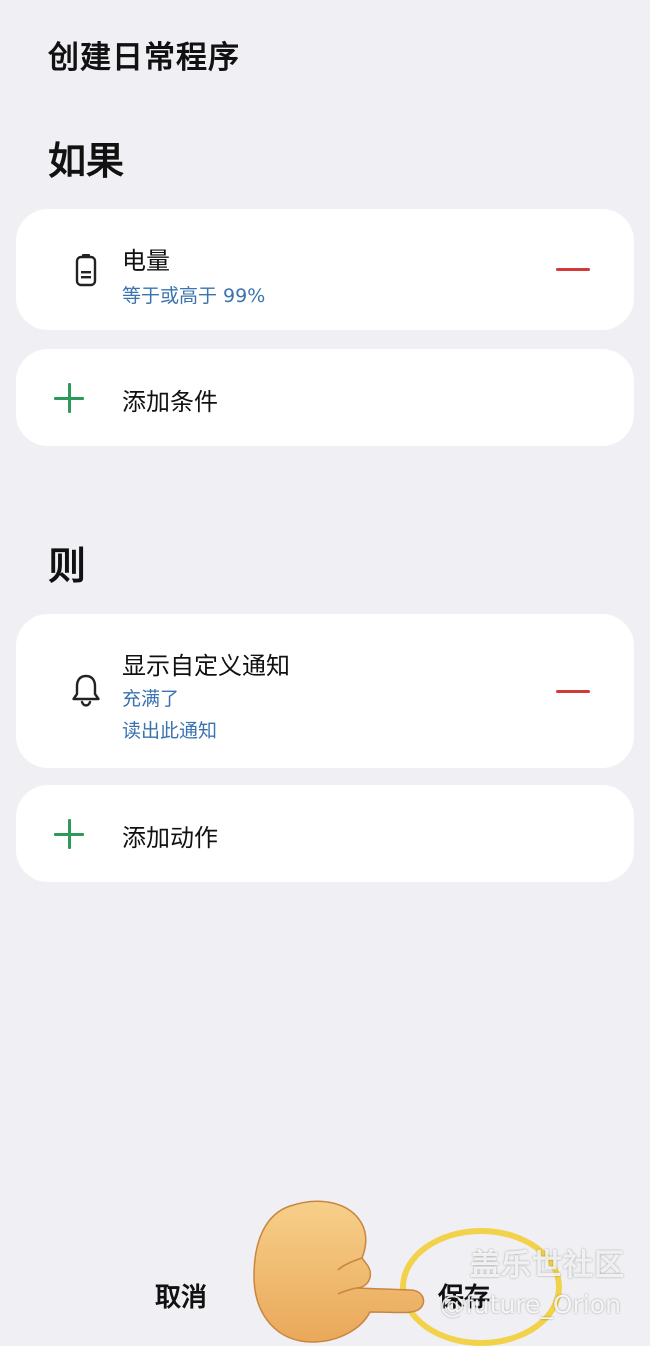 Image resolution: width=650 pixels, height=1346 pixels. Describe the element at coordinates (181, 1295) in the screenshot. I see `cancel-button: 取消` at that location.